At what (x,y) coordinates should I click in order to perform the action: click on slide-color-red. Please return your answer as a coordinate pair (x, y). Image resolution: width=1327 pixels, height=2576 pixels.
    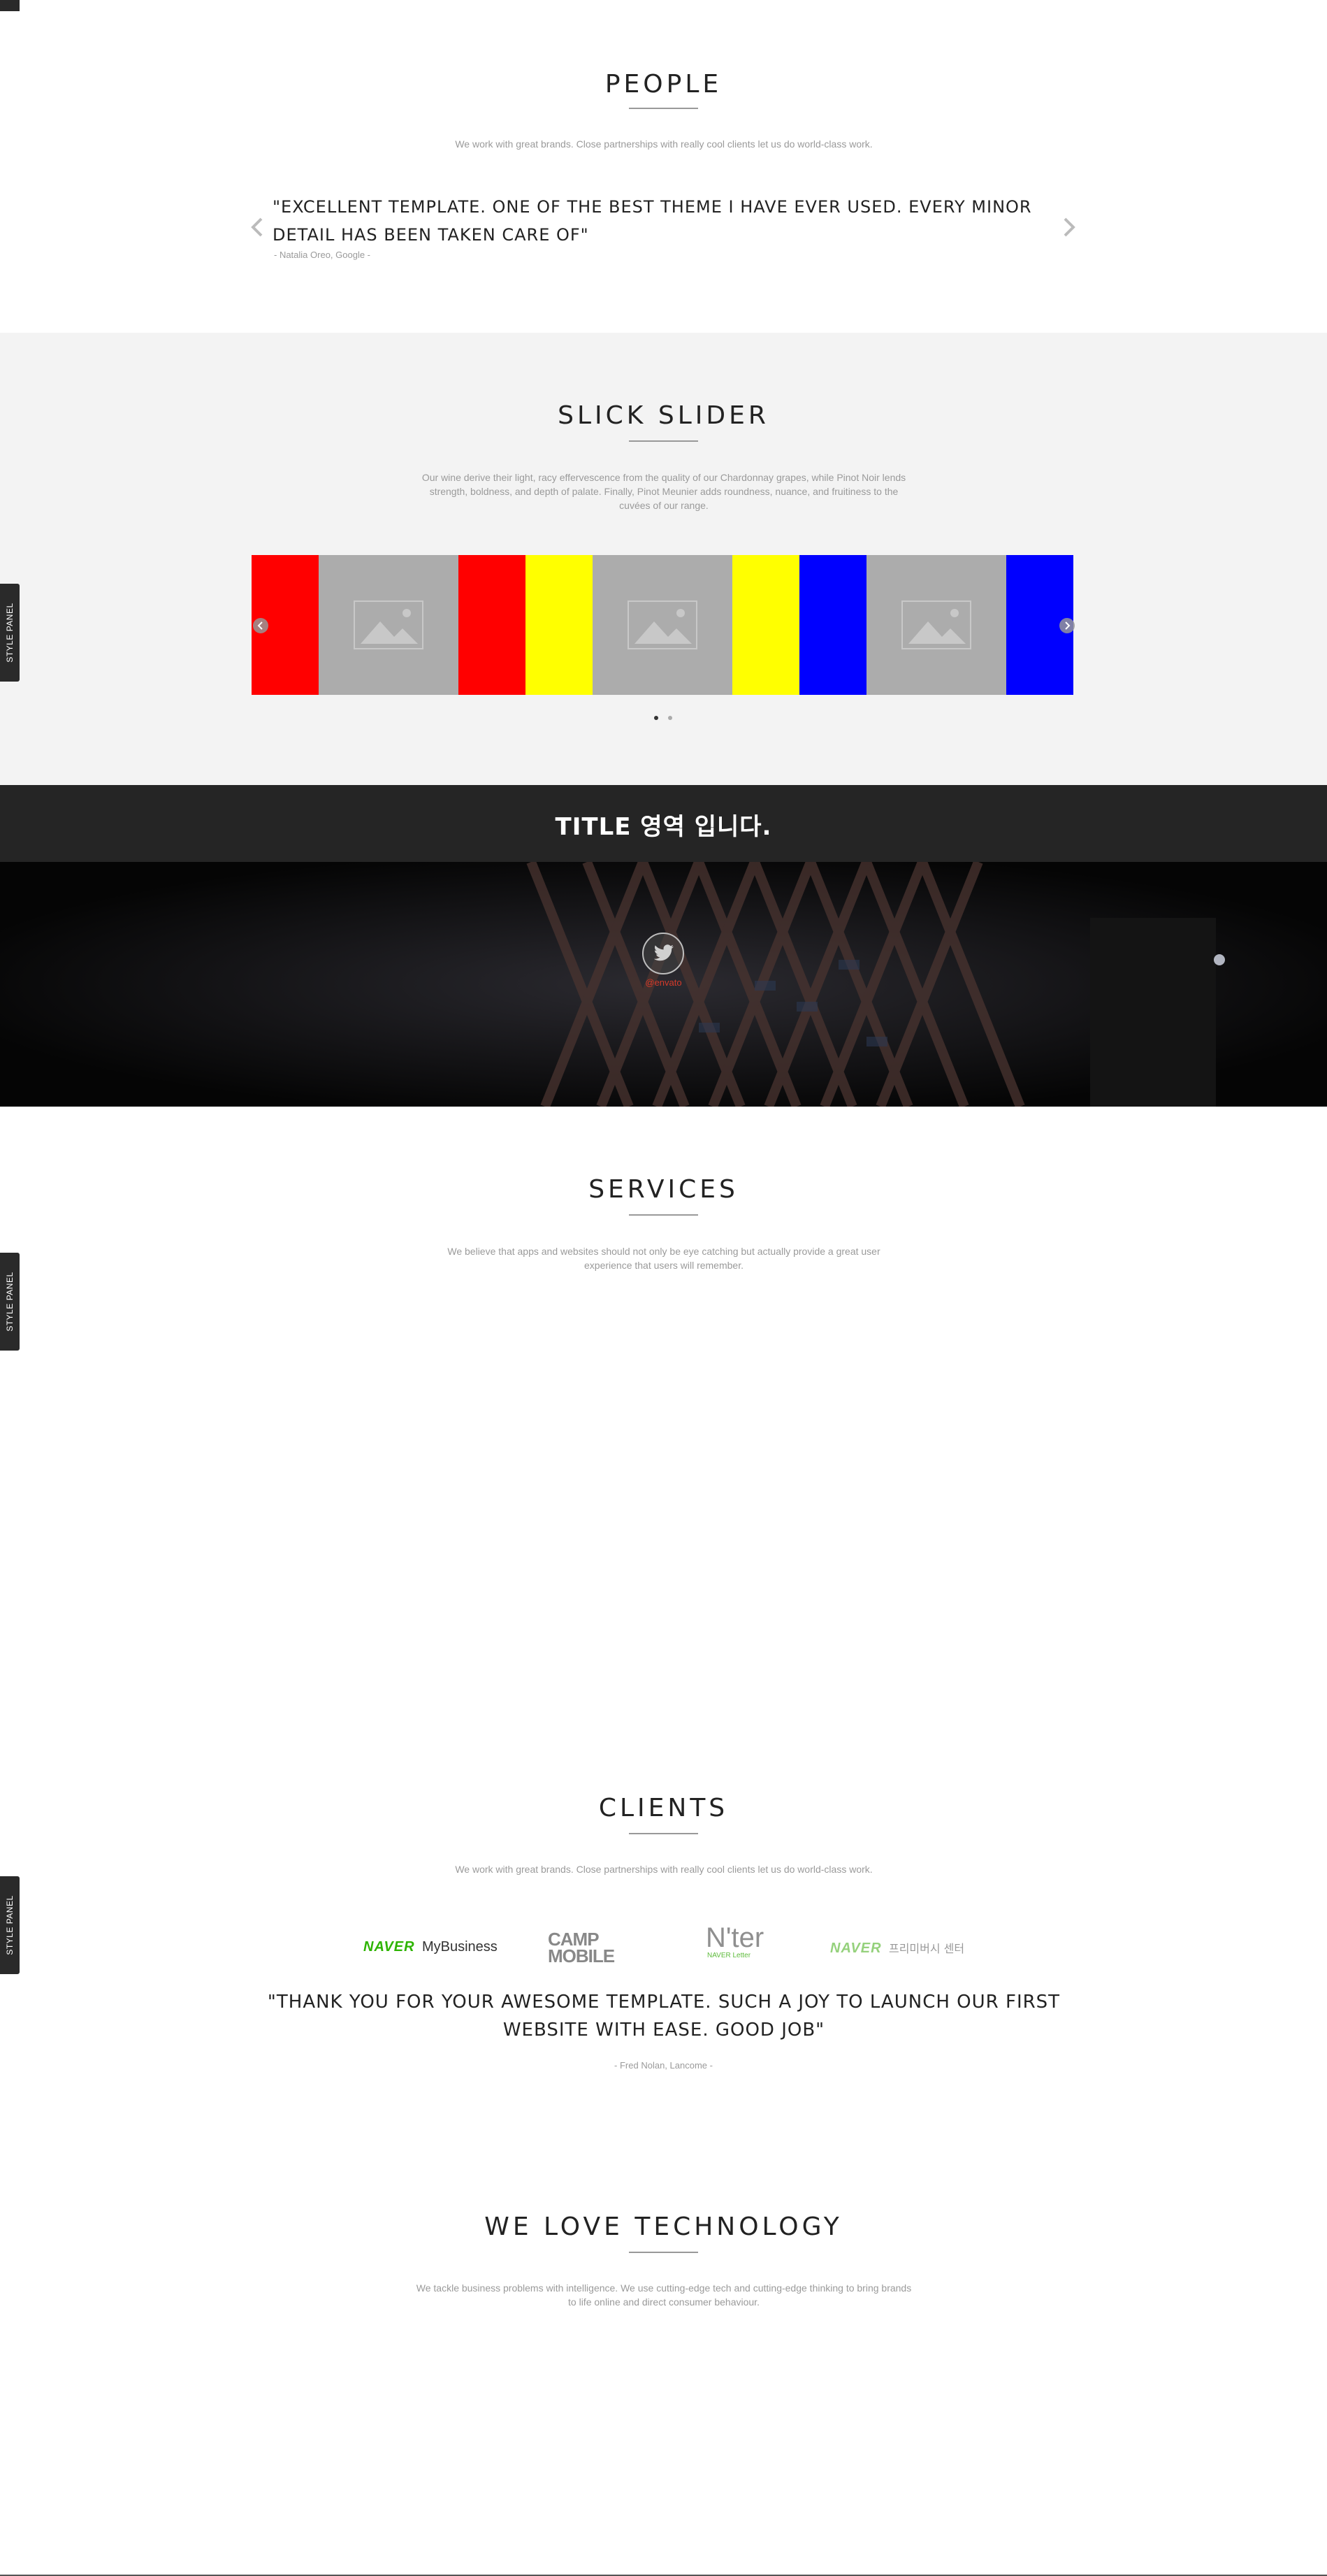
    Looking at the image, I should click on (491, 625).